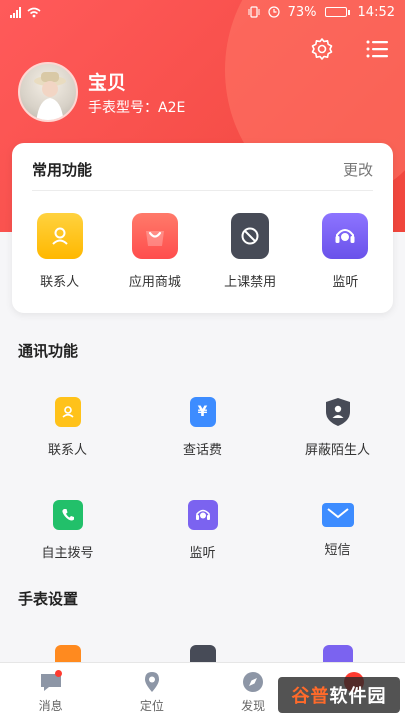 The width and height of the screenshot is (405, 720). Describe the element at coordinates (274, 12) in the screenshot. I see `alarm-icon` at that location.